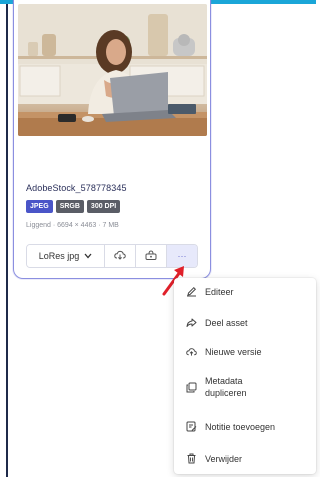 This screenshot has width=320, height=477. Describe the element at coordinates (76, 188) in the screenshot. I see `asset-filename: AdobeStock_578778345` at that location.